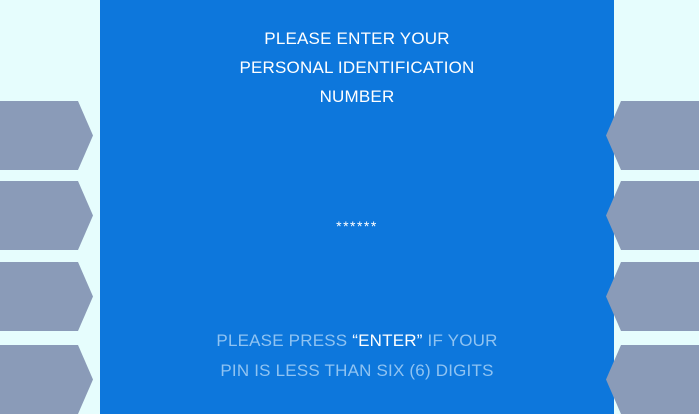 The width and height of the screenshot is (699, 414). What do you see at coordinates (284, 340) in the screenshot?
I see `instruction-prefix: PLEASE PRESS` at bounding box center [284, 340].